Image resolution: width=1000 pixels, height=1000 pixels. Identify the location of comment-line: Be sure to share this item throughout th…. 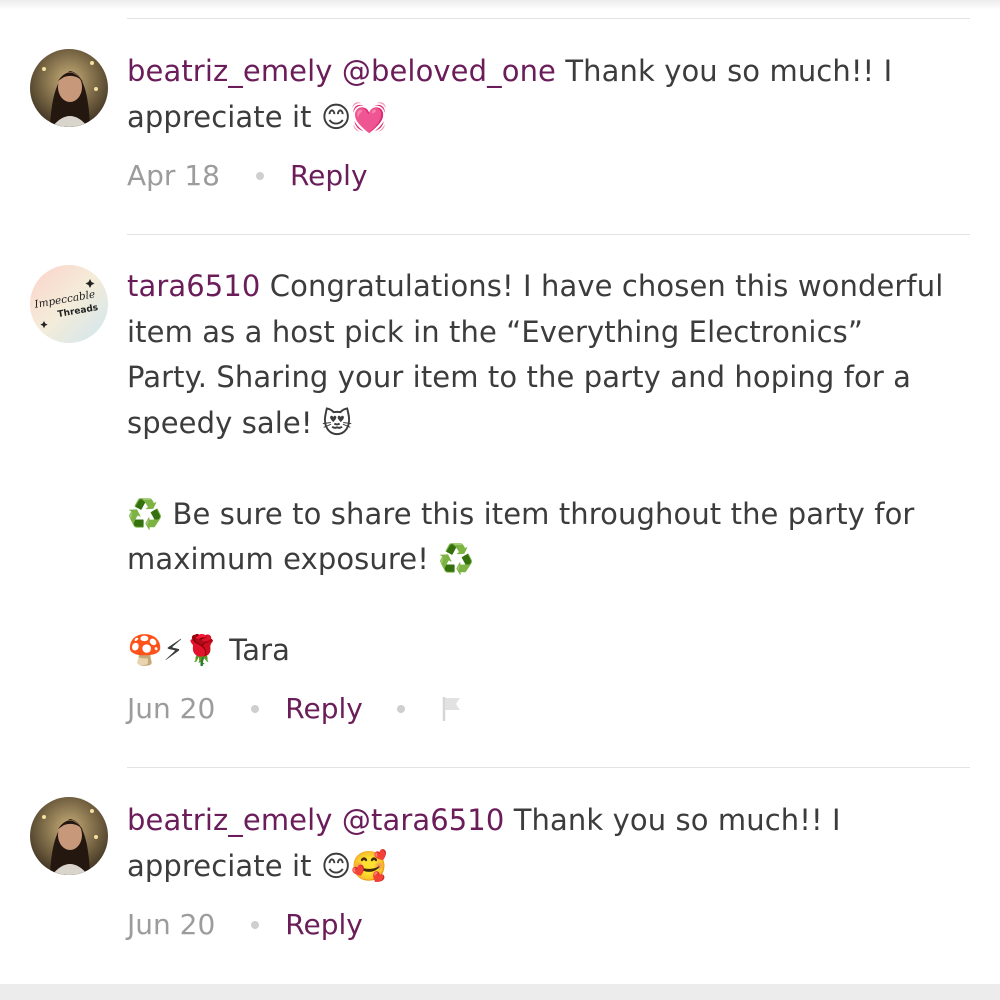
(539, 513).